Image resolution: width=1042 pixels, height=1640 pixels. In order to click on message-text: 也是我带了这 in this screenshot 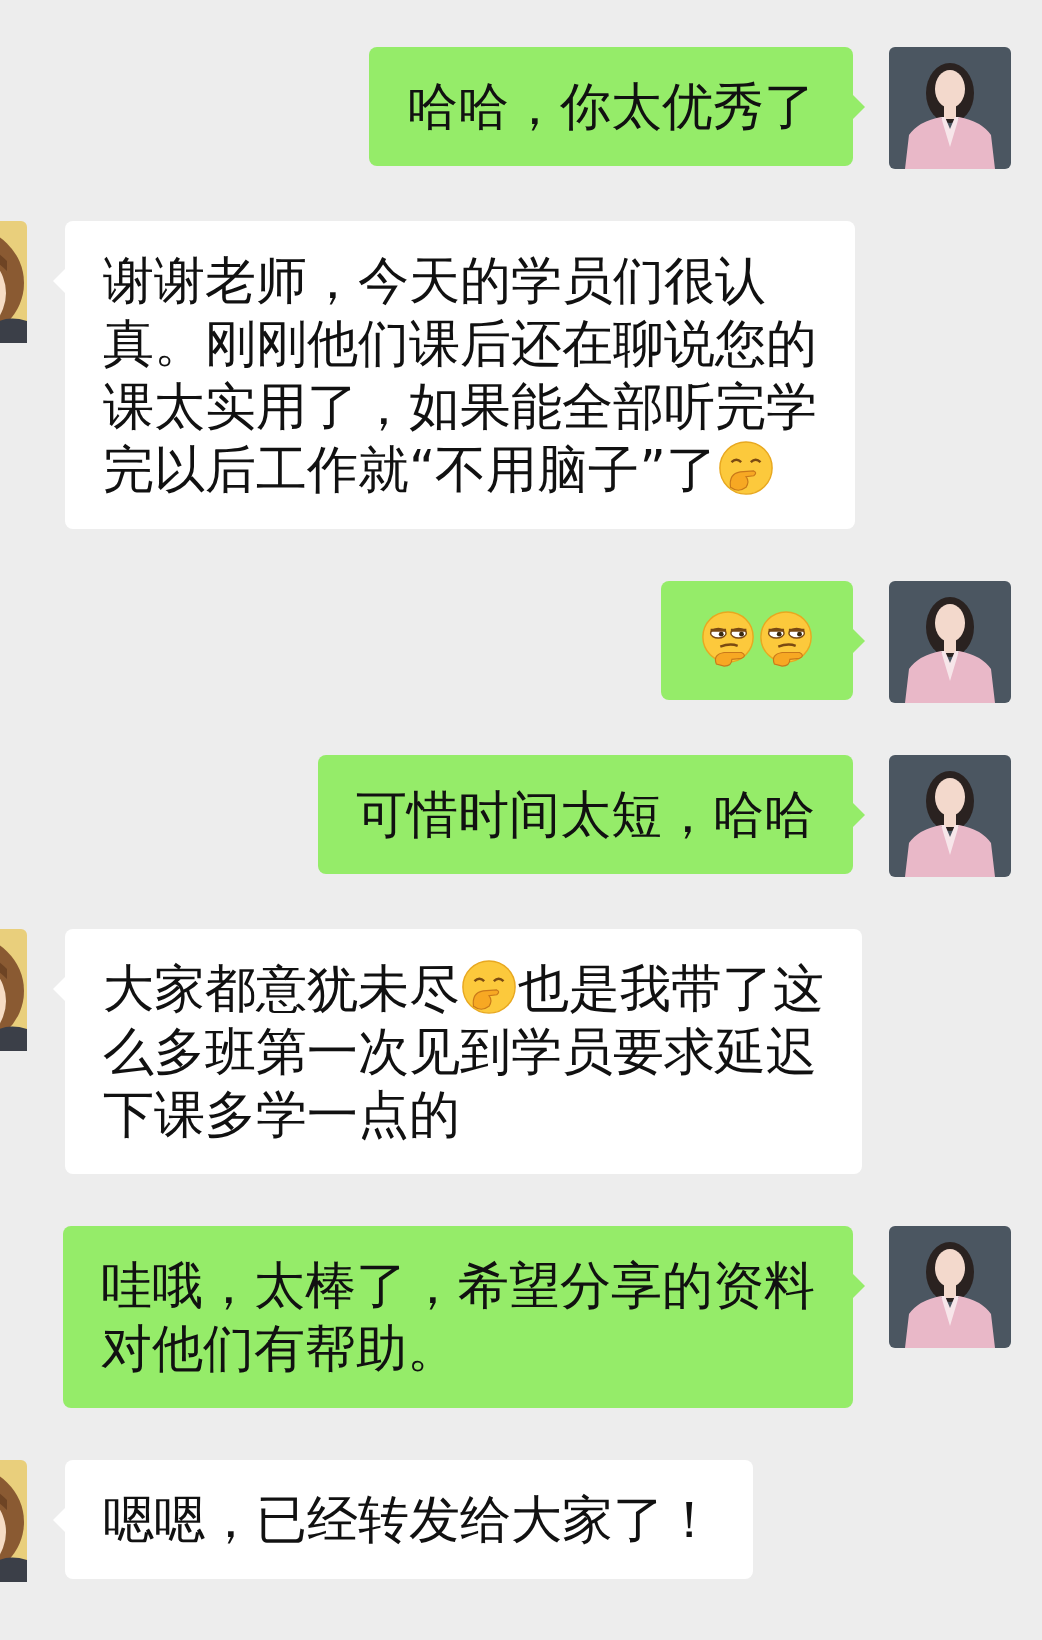, I will do `click(671, 988)`.